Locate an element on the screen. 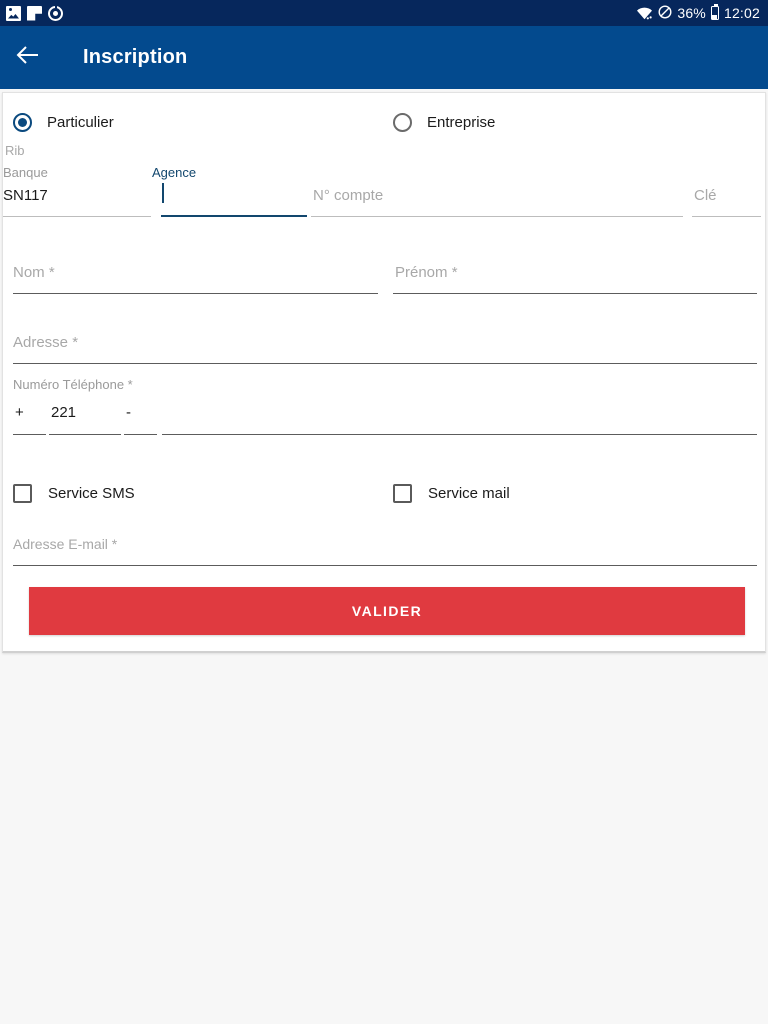 This screenshot has height=1024, width=768. telephone-country-code-value: 221 is located at coordinates (64, 412).